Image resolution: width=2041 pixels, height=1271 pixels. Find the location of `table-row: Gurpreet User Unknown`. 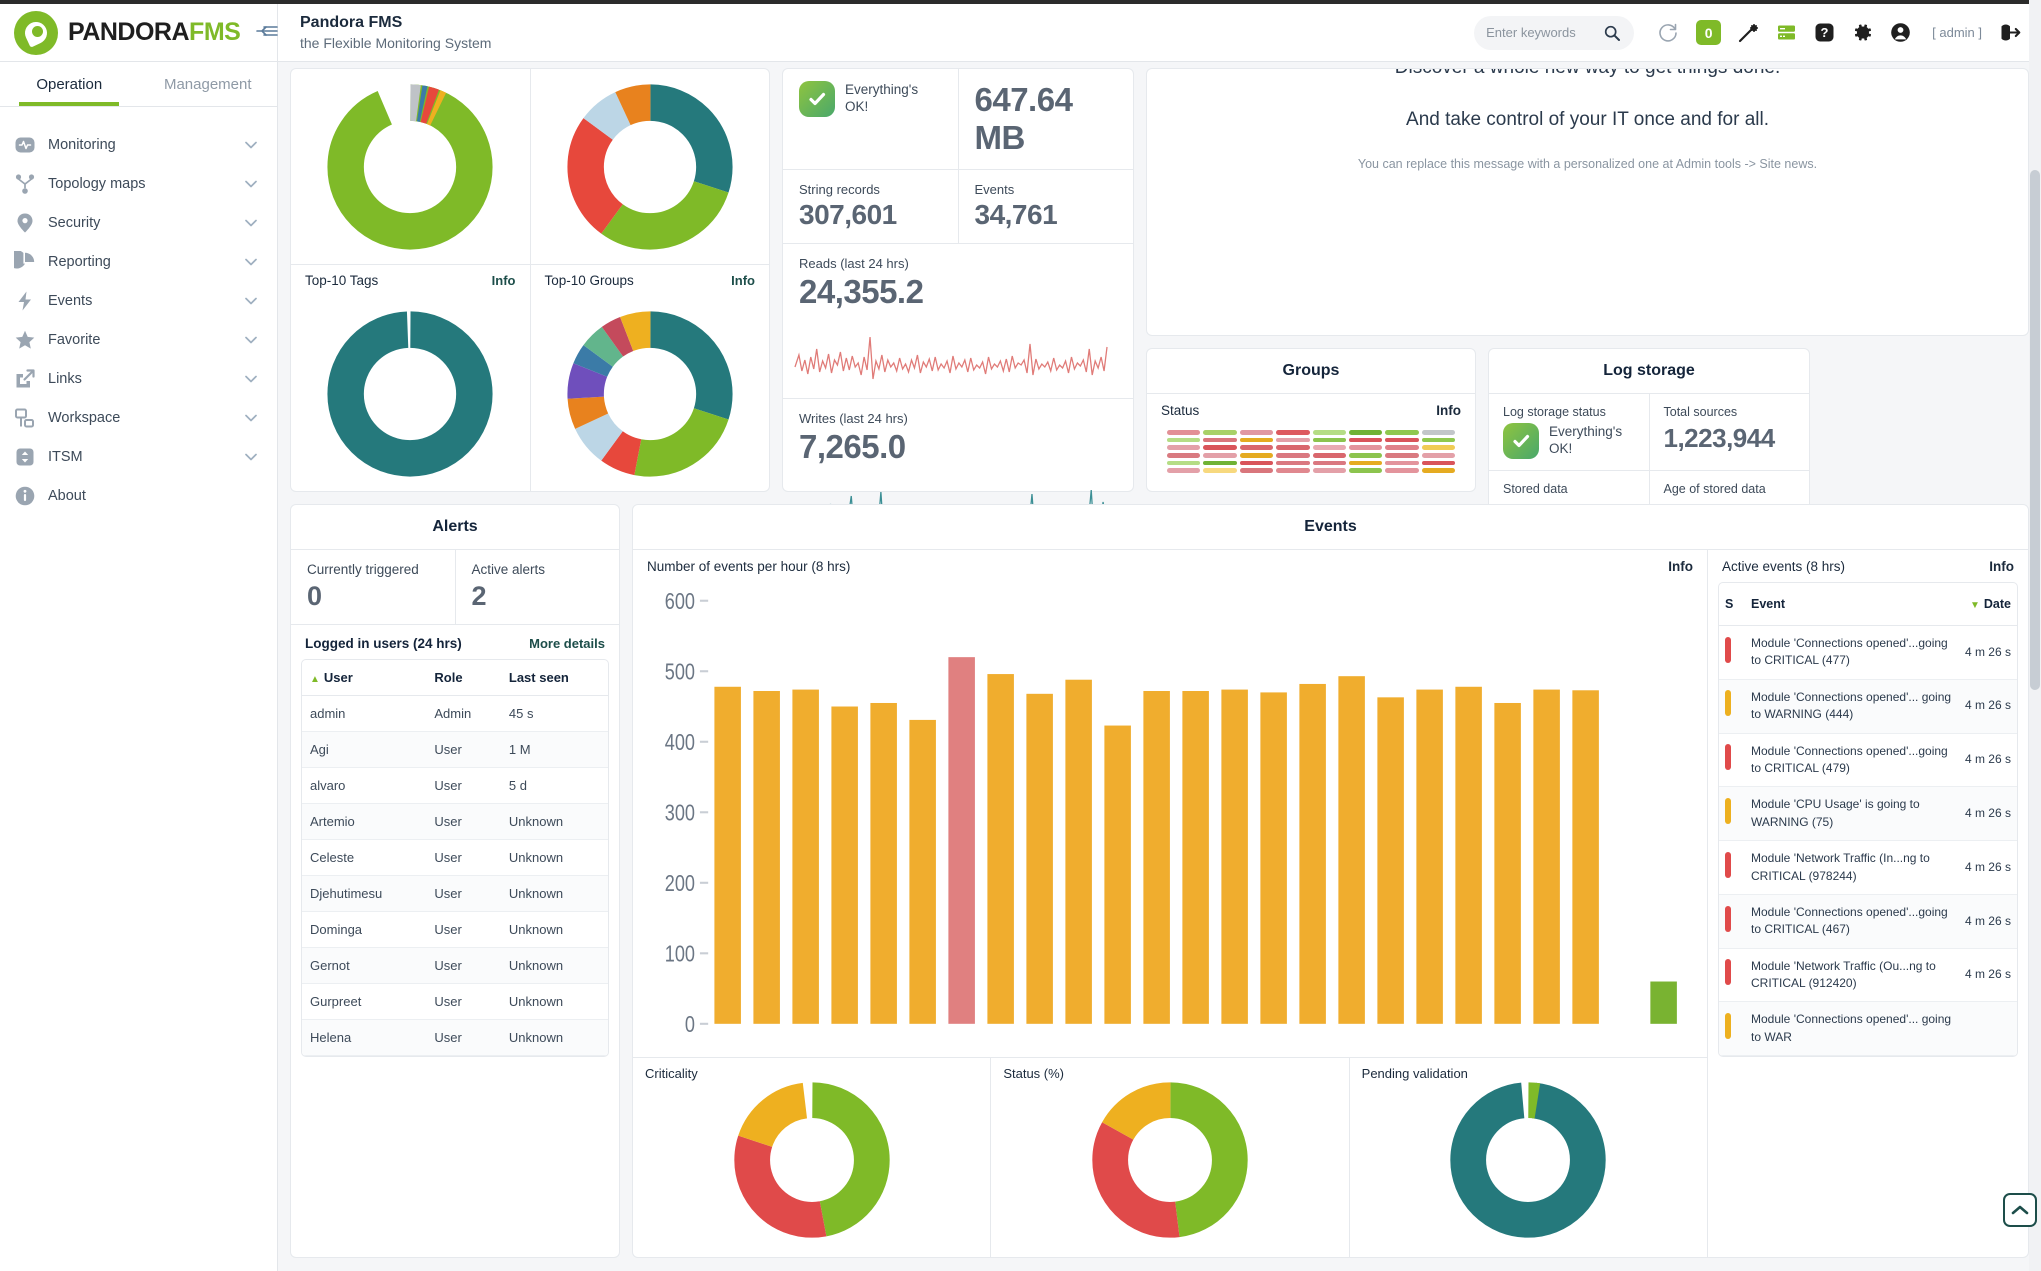

table-row: Gurpreet User Unknown is located at coordinates (455, 1001).